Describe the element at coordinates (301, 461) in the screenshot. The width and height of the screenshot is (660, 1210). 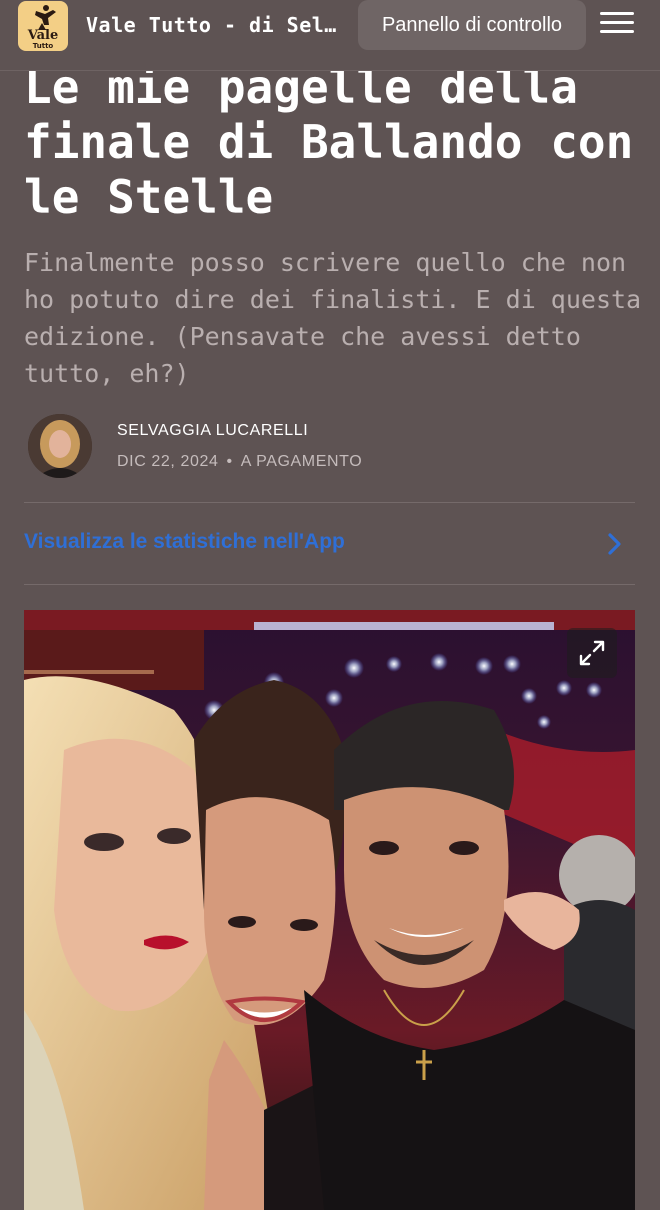
I see `access-label: A PAGAMENTO` at that location.